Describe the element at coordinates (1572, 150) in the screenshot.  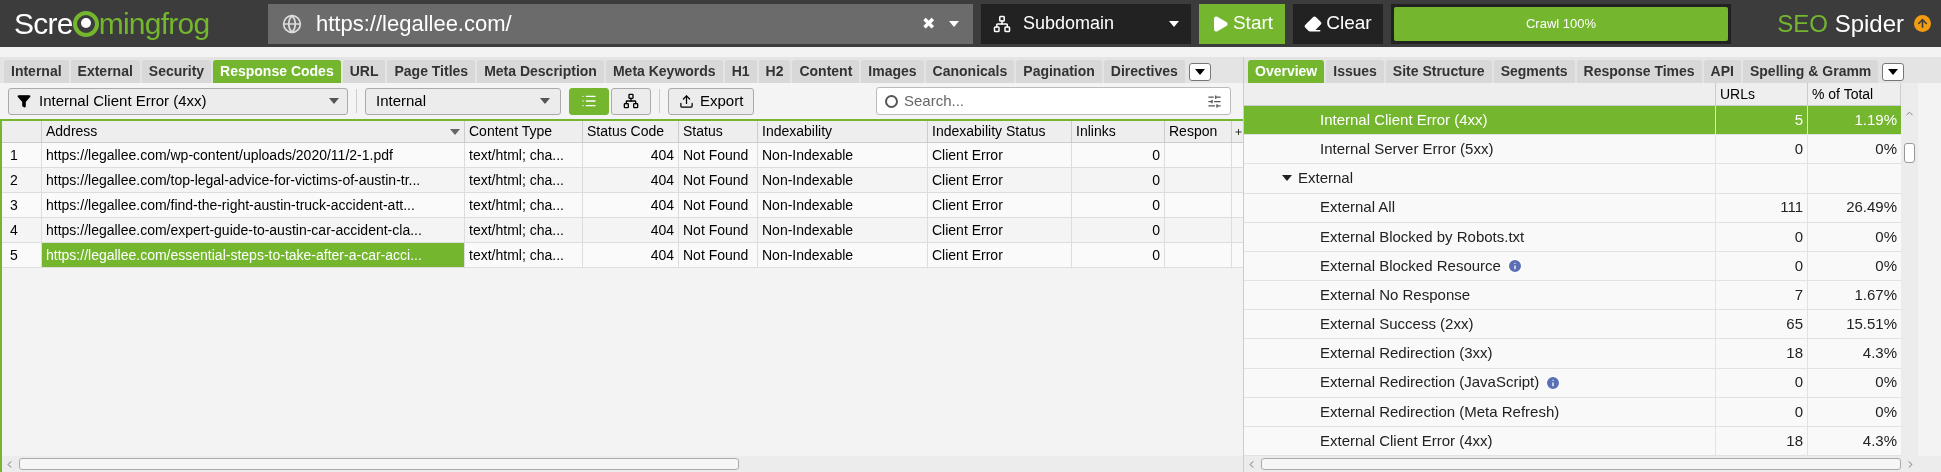
I see `tree-row: Internal Server Error (5xx) 0 0%` at that location.